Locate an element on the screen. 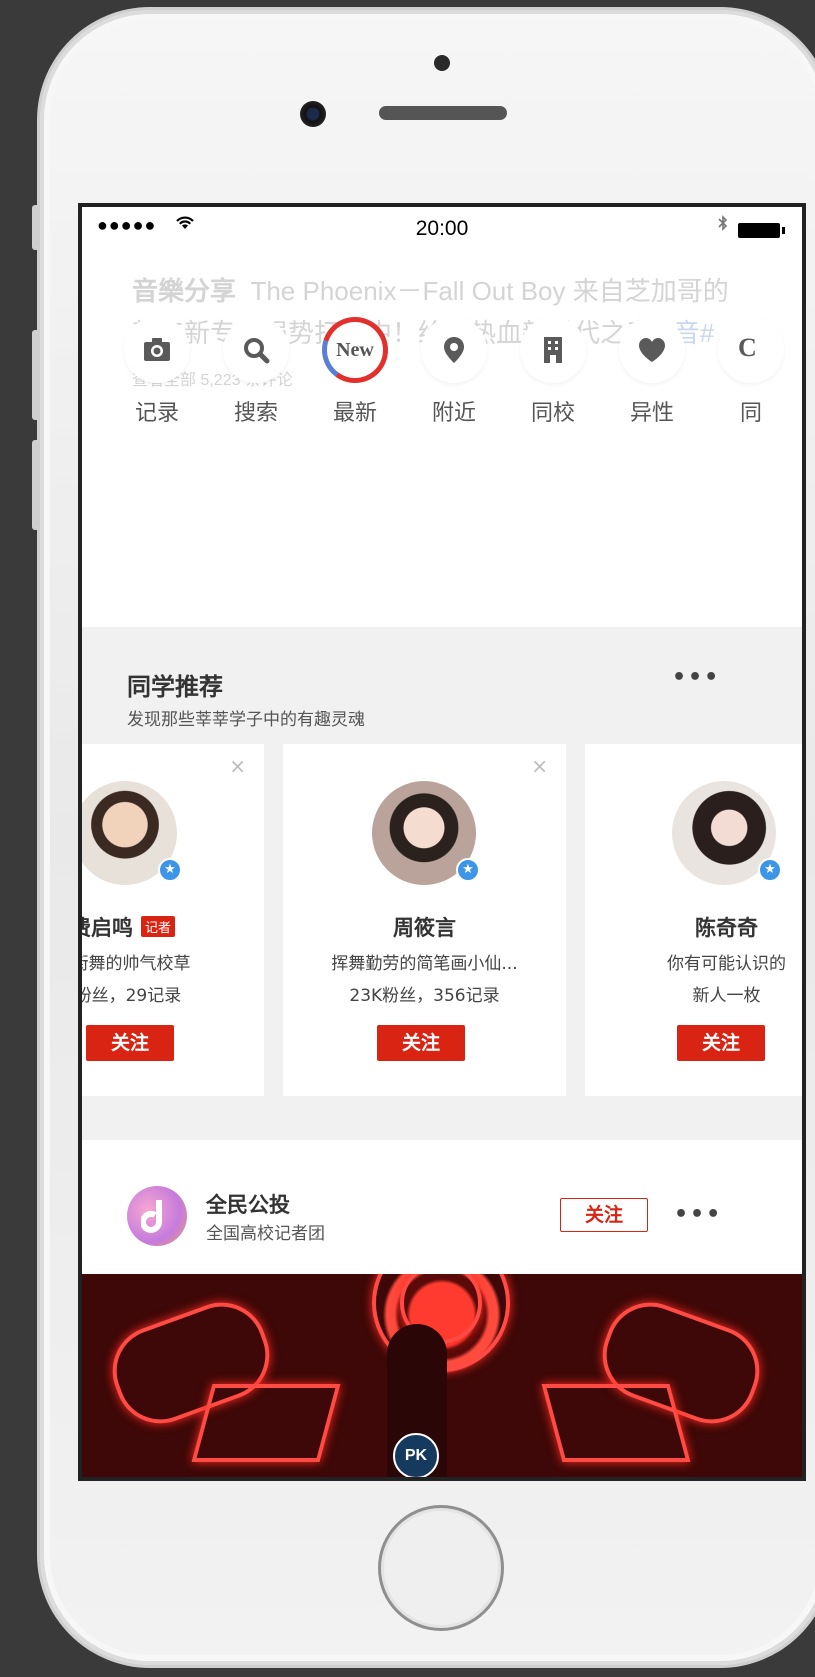 This screenshot has width=815, height=1677. quick-nav-latest: New 最新 is located at coordinates (355, 372).